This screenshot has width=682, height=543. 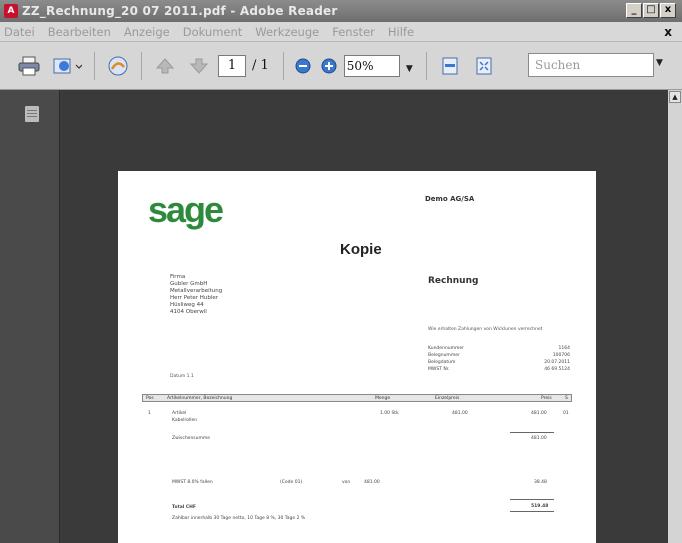 I want to click on item-unit-price: 481.00, so click(x=460, y=413).